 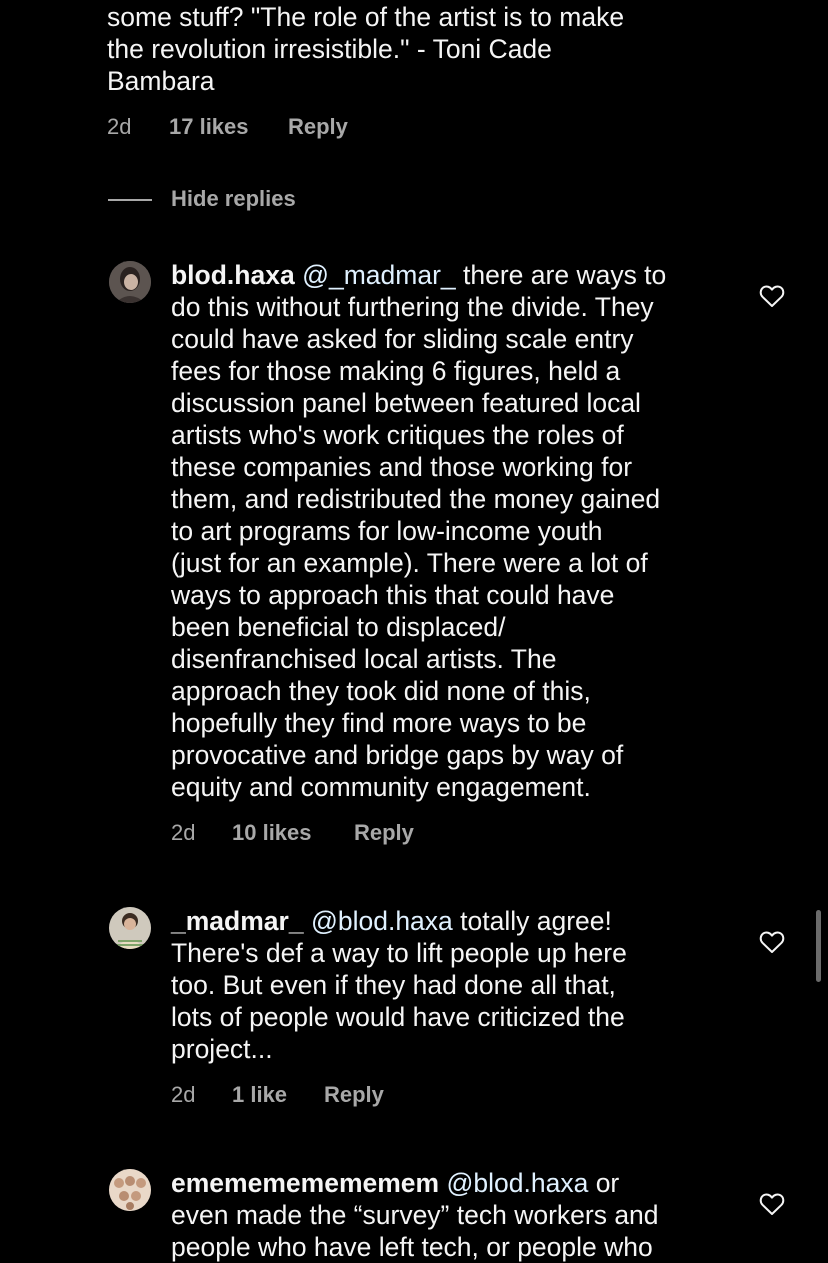 I want to click on username: blod.haxa, so click(x=233, y=275).